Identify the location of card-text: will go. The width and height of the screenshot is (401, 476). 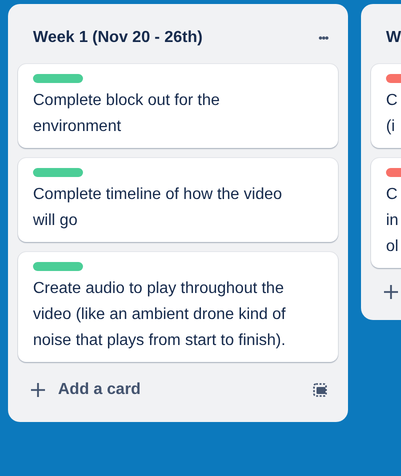
(55, 221).